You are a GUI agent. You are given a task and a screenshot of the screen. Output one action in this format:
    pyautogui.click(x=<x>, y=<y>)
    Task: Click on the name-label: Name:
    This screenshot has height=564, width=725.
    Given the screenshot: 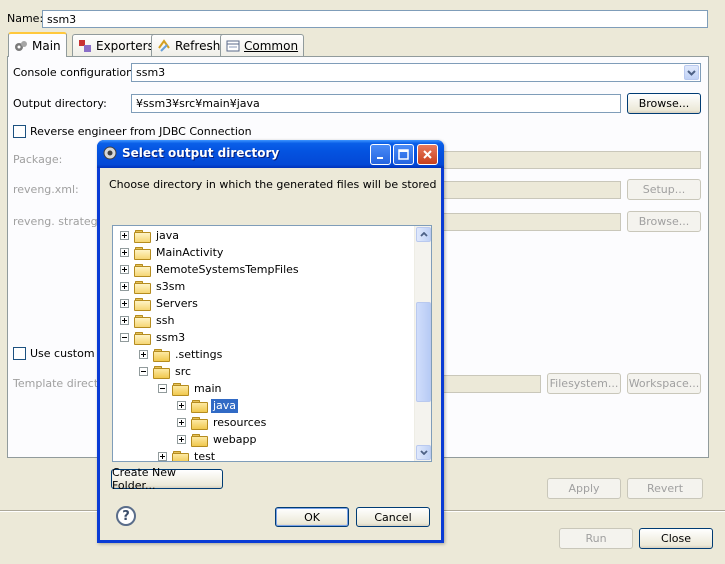 What is the action you would take?
    pyautogui.click(x=25, y=18)
    